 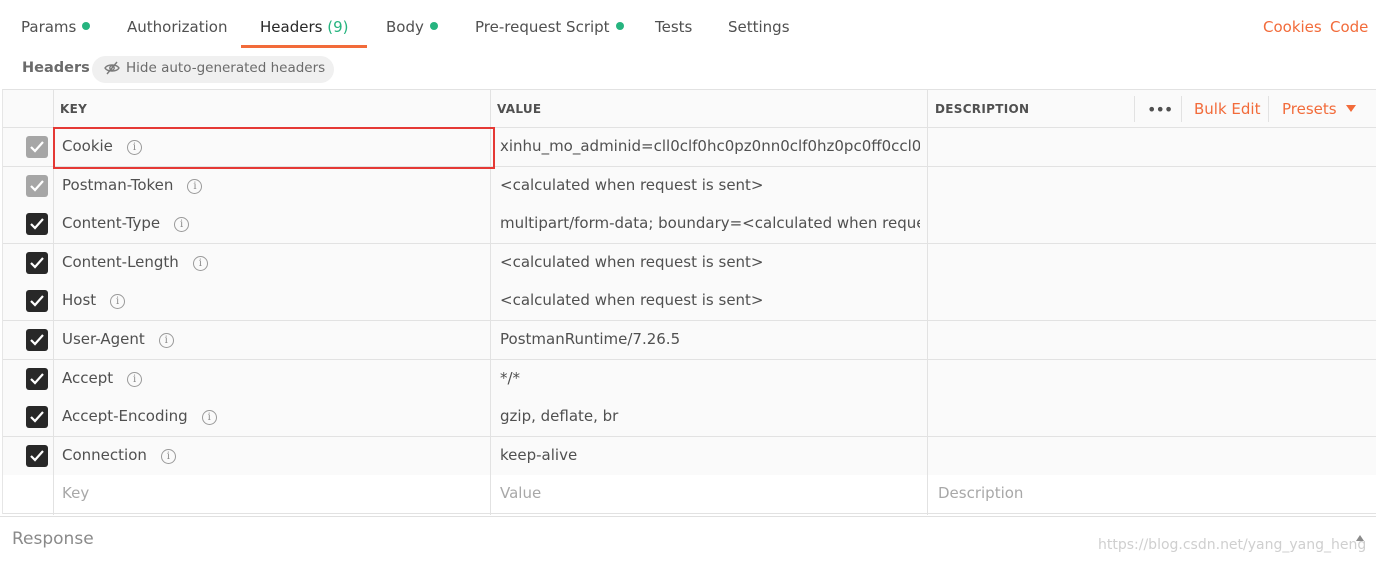 I want to click on tab-tests-label: Tests, so click(x=674, y=27).